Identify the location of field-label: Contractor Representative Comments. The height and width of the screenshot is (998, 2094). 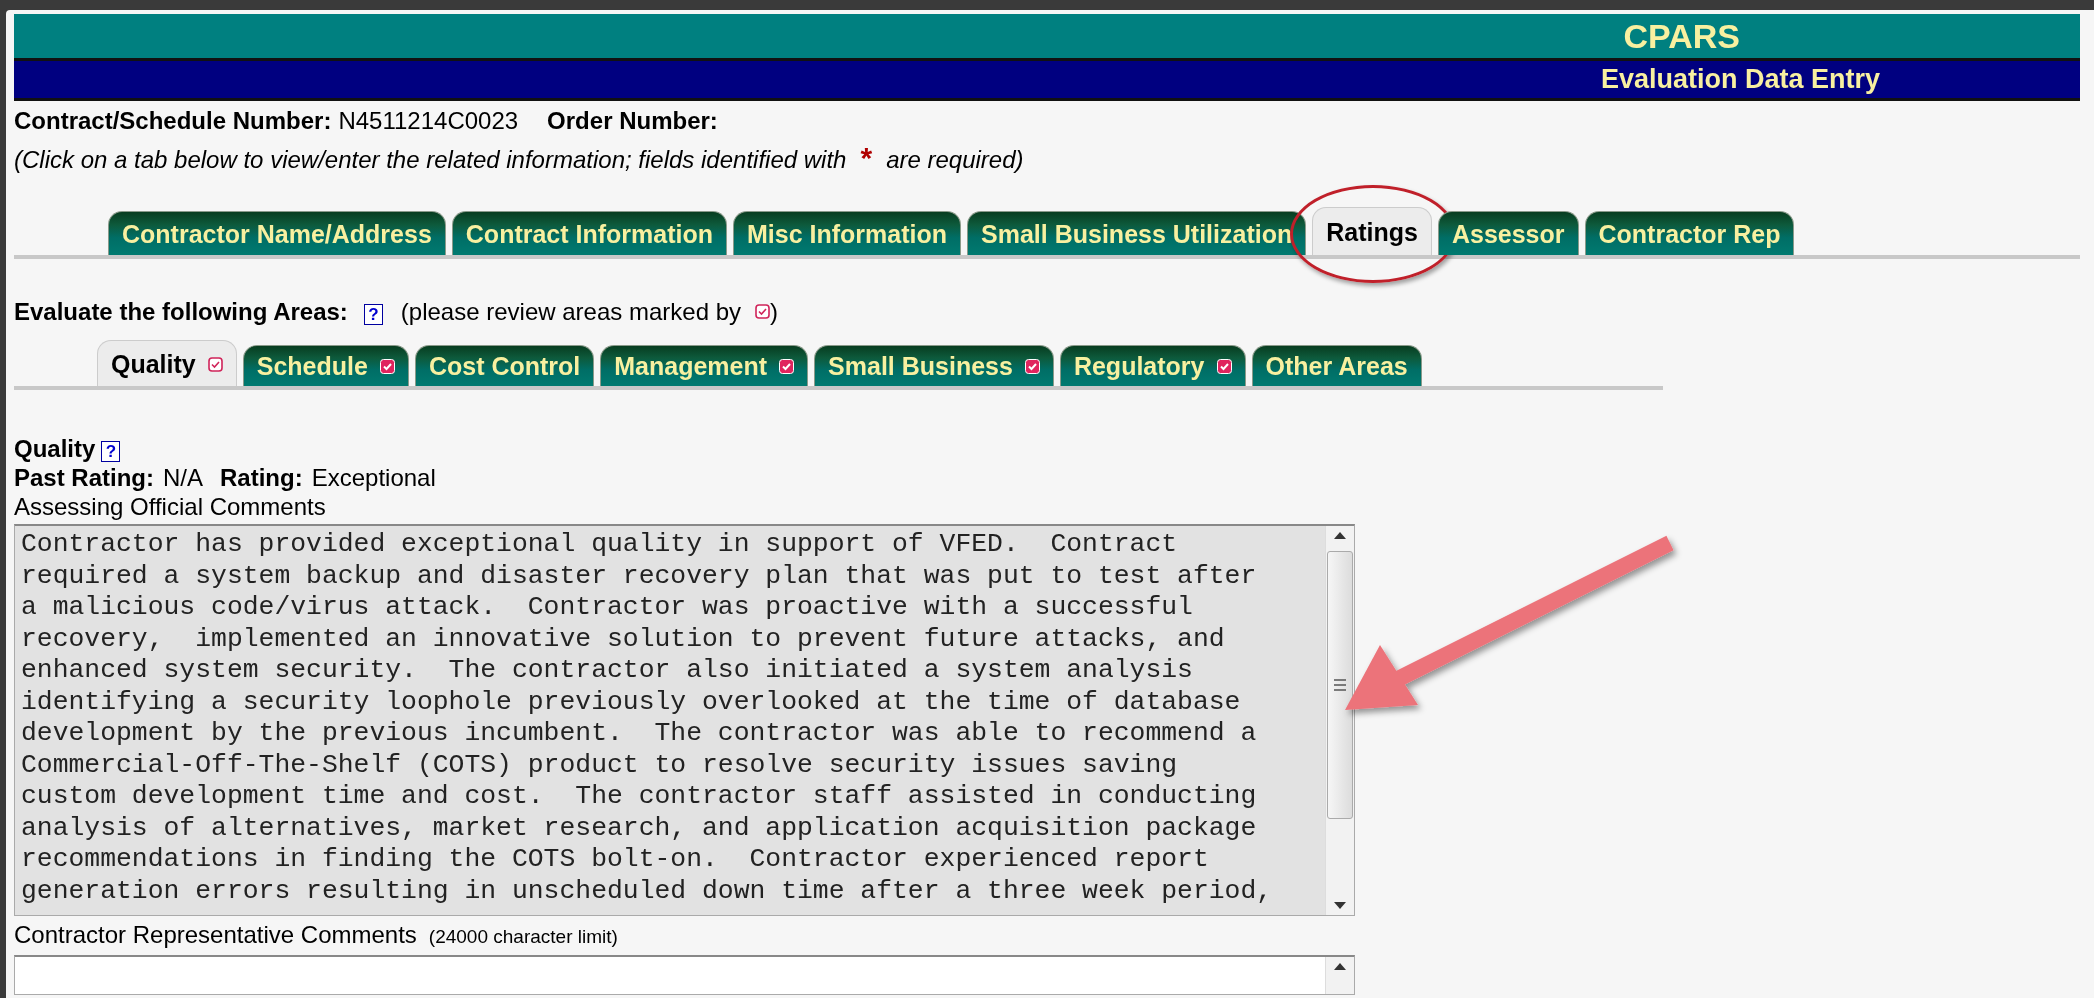
(215, 934).